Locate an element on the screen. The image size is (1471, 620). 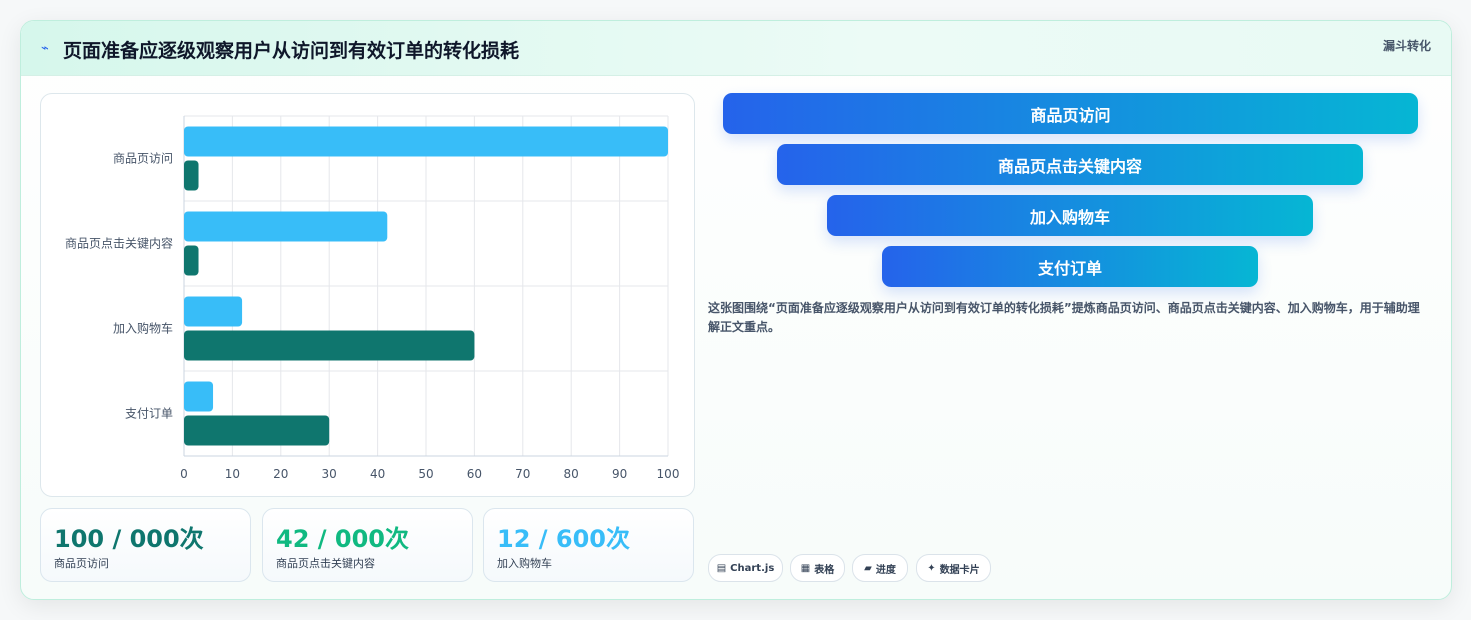
x-tick-label: 100 is located at coordinates (668, 474).